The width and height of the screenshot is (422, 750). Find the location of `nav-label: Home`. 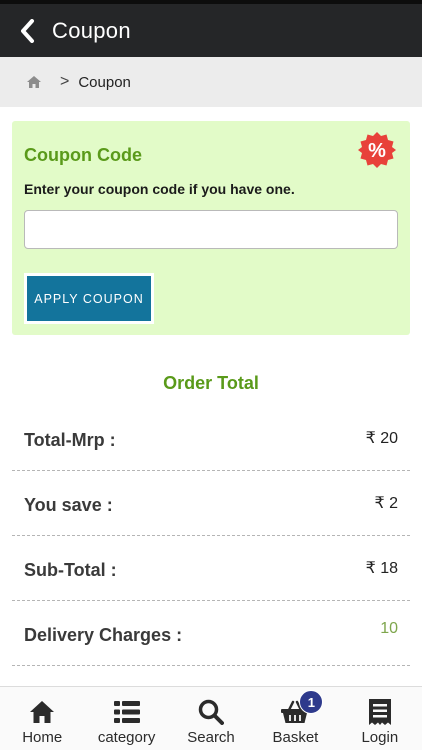

nav-label: Home is located at coordinates (42, 737).